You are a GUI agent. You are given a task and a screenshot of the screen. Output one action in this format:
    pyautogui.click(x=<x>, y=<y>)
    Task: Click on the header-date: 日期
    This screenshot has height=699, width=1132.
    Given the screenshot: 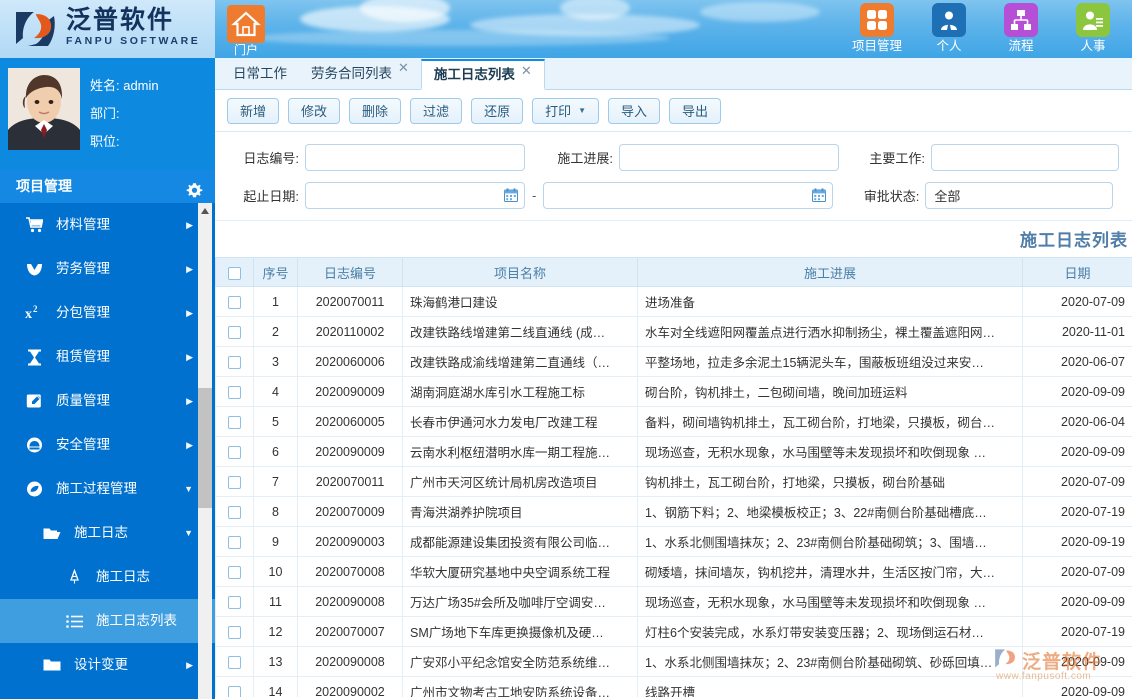 What is the action you would take?
    pyautogui.click(x=1077, y=272)
    